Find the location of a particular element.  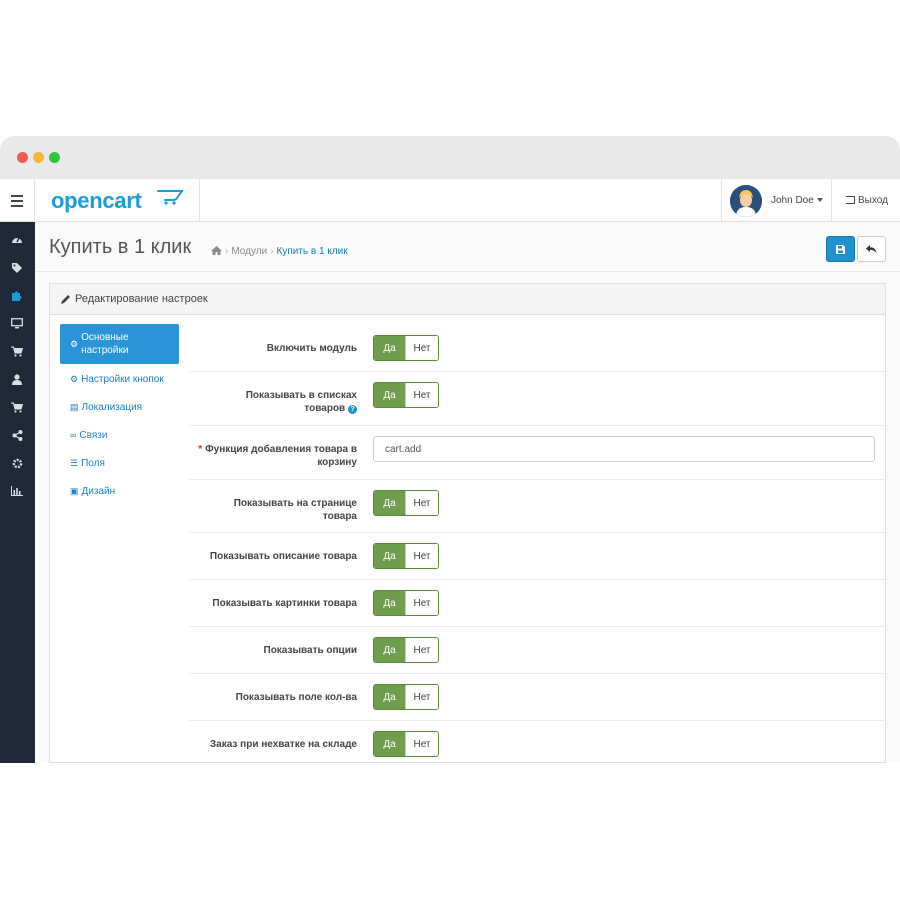

bar-chart-icon is located at coordinates (17, 491).